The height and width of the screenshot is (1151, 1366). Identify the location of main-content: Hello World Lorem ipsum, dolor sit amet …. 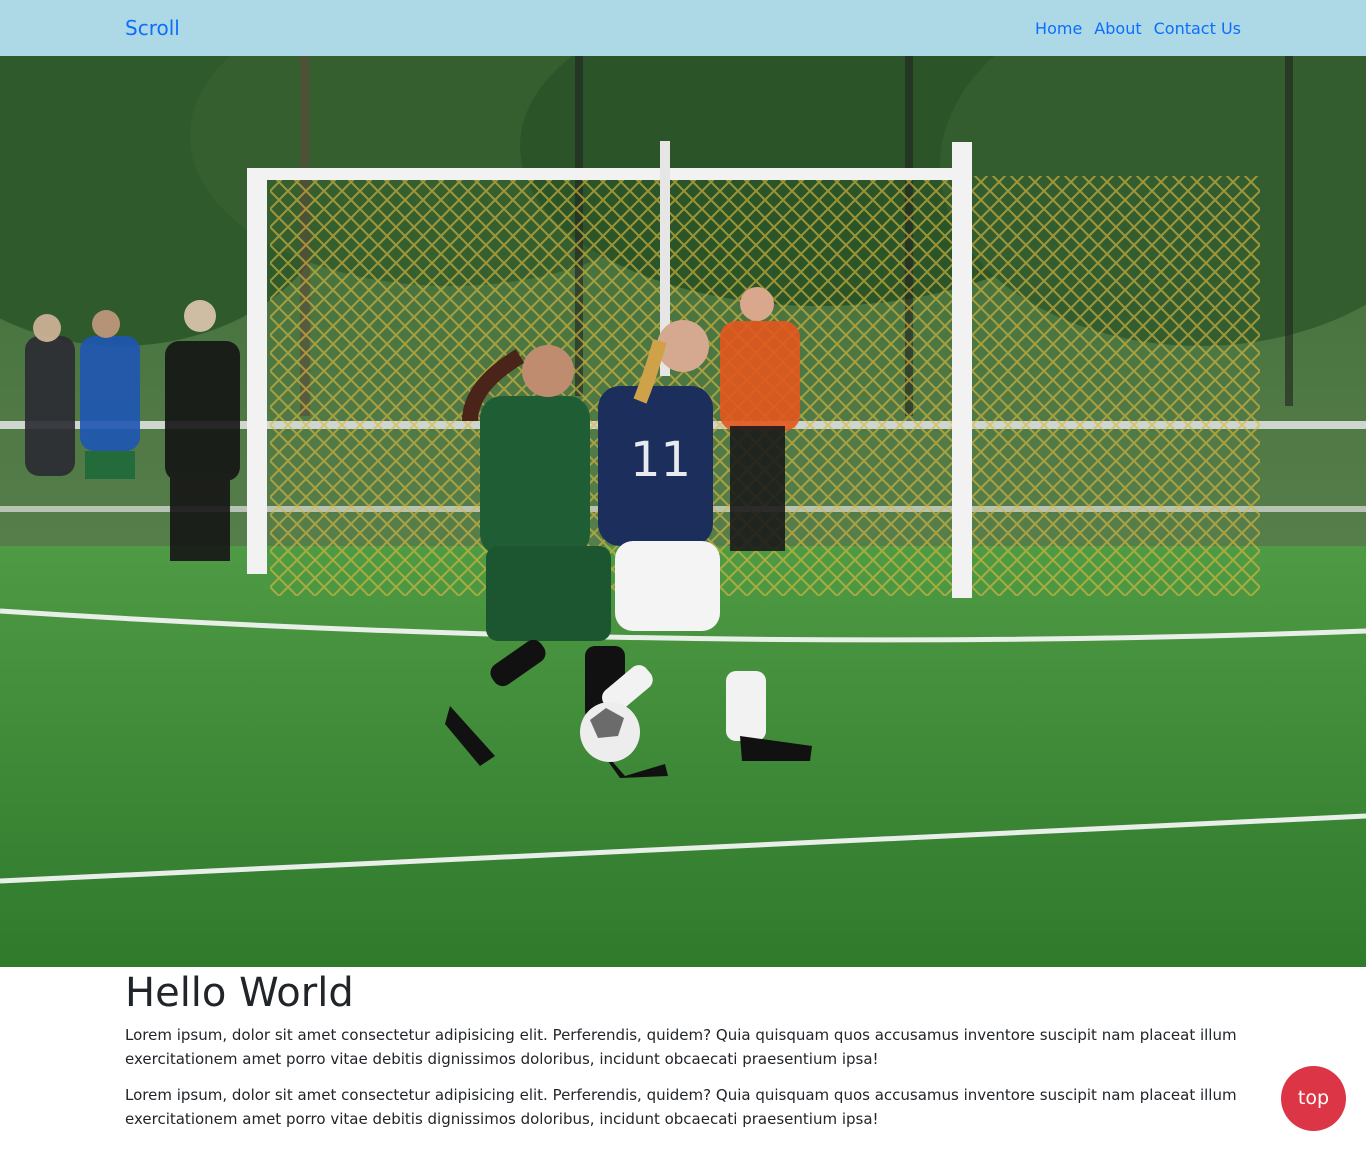
(683, 1055).